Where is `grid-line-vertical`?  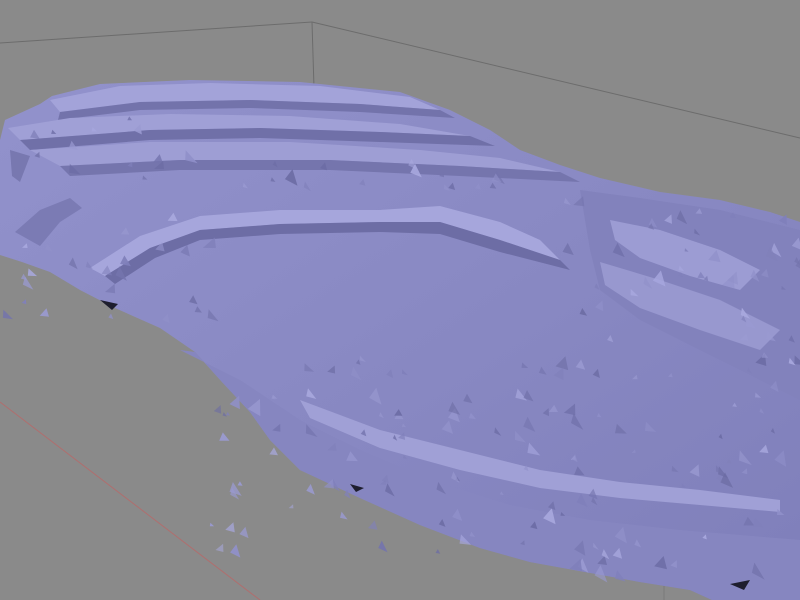 grid-line-vertical is located at coordinates (313, 55).